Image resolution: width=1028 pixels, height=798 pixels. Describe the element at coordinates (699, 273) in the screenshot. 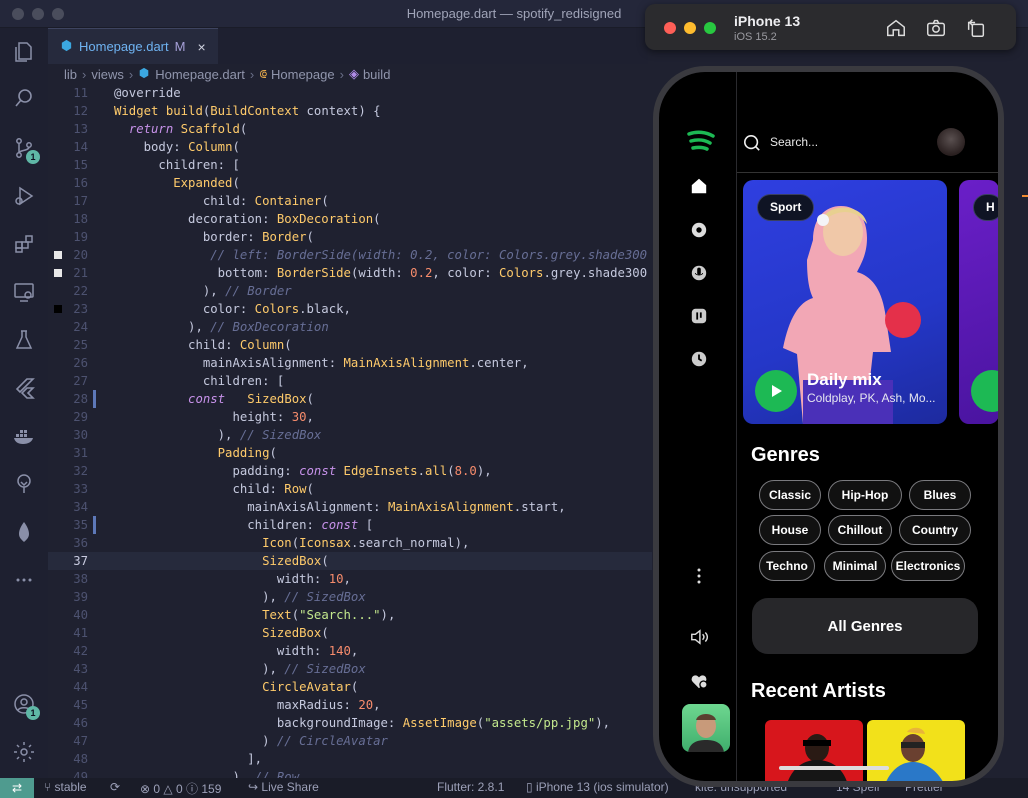

I see `podcast-microphone-icon` at that location.